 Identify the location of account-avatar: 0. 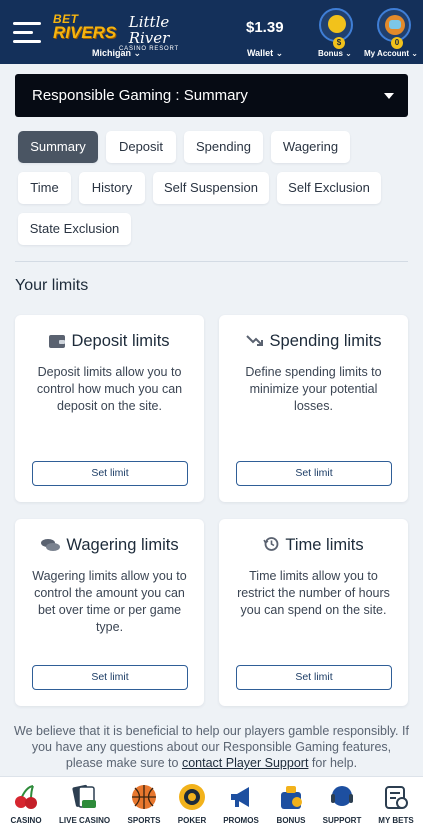
(394, 28).